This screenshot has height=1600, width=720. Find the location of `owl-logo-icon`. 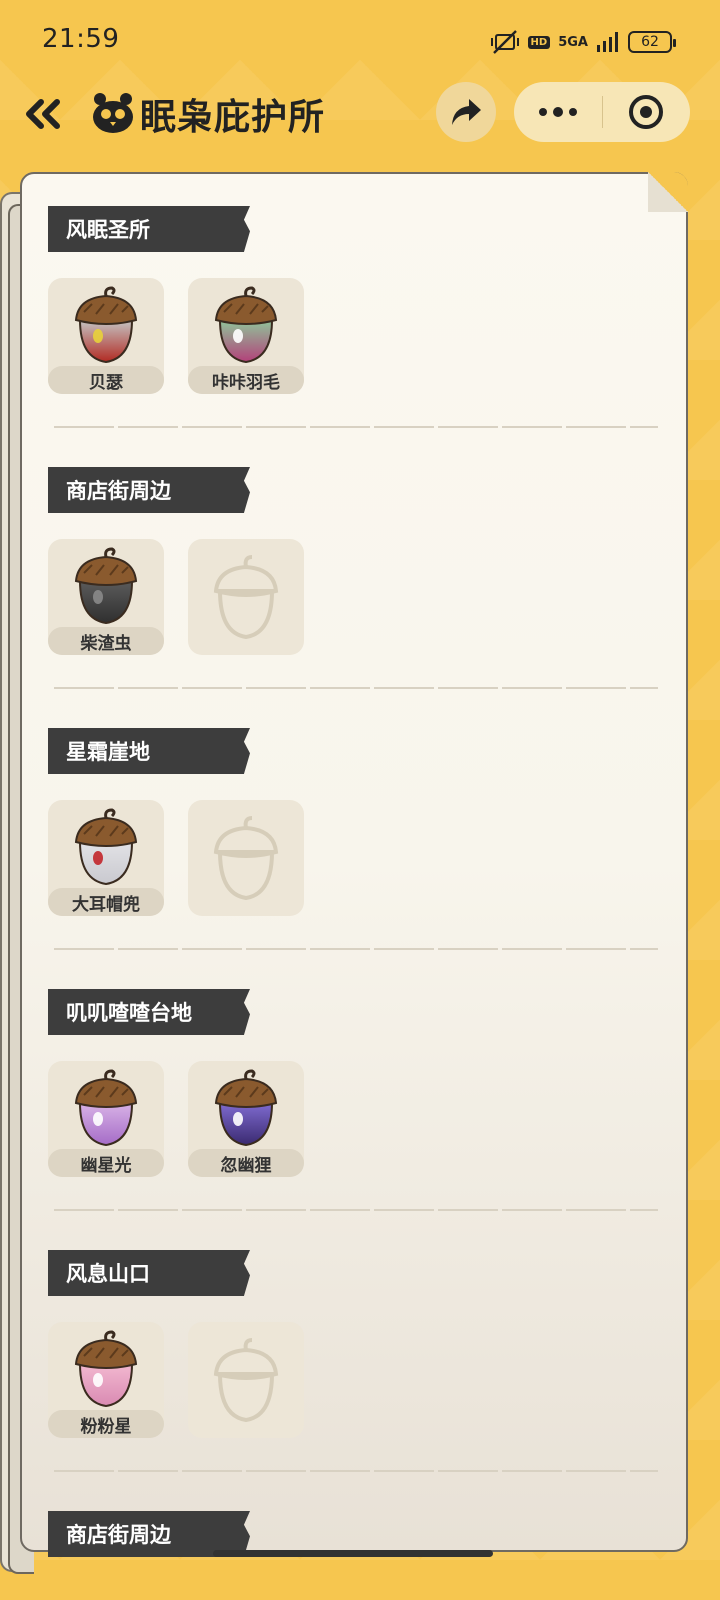

owl-logo-icon is located at coordinates (113, 113).